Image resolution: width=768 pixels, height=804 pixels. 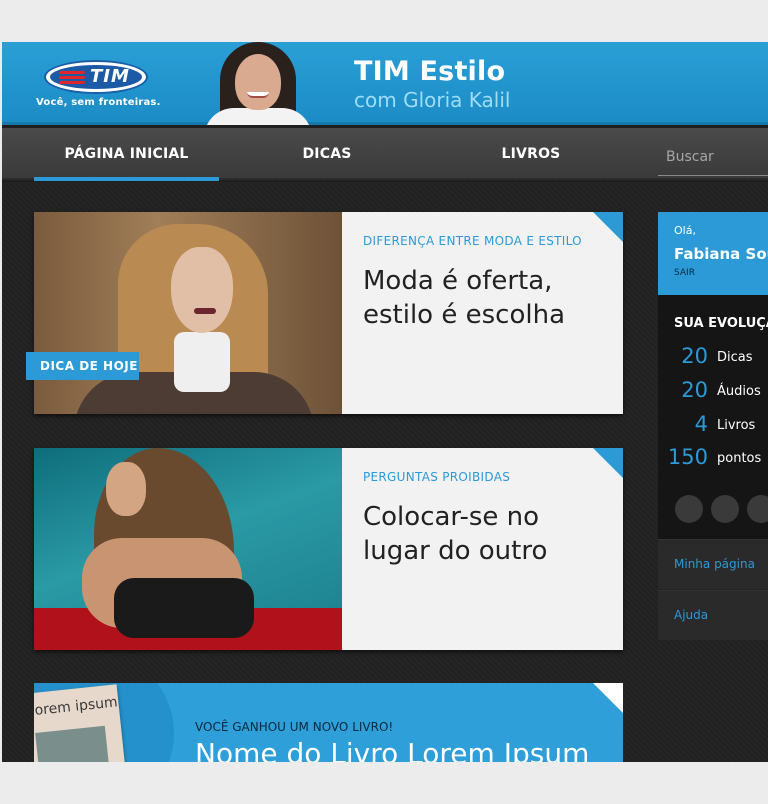 I want to click on daily-tip-badge: DICA DE HOJE, so click(x=82, y=366).